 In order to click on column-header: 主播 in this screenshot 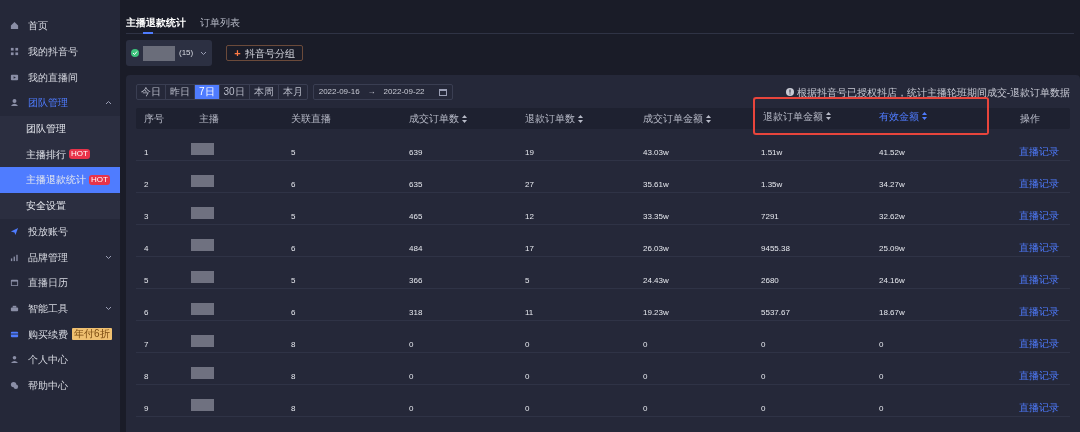, I will do `click(208, 119)`.